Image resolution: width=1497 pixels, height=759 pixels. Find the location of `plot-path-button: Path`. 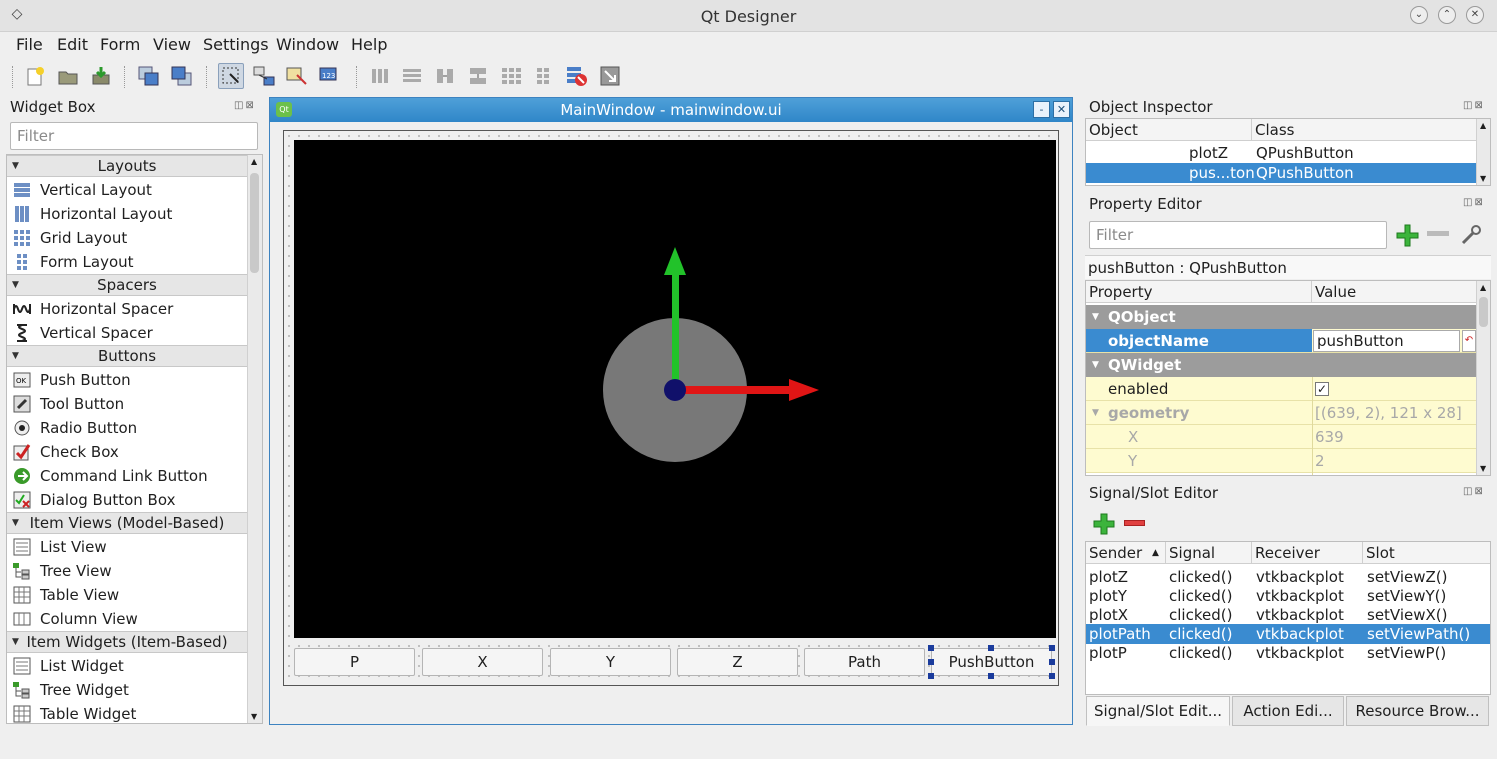

plot-path-button: Path is located at coordinates (864, 662).